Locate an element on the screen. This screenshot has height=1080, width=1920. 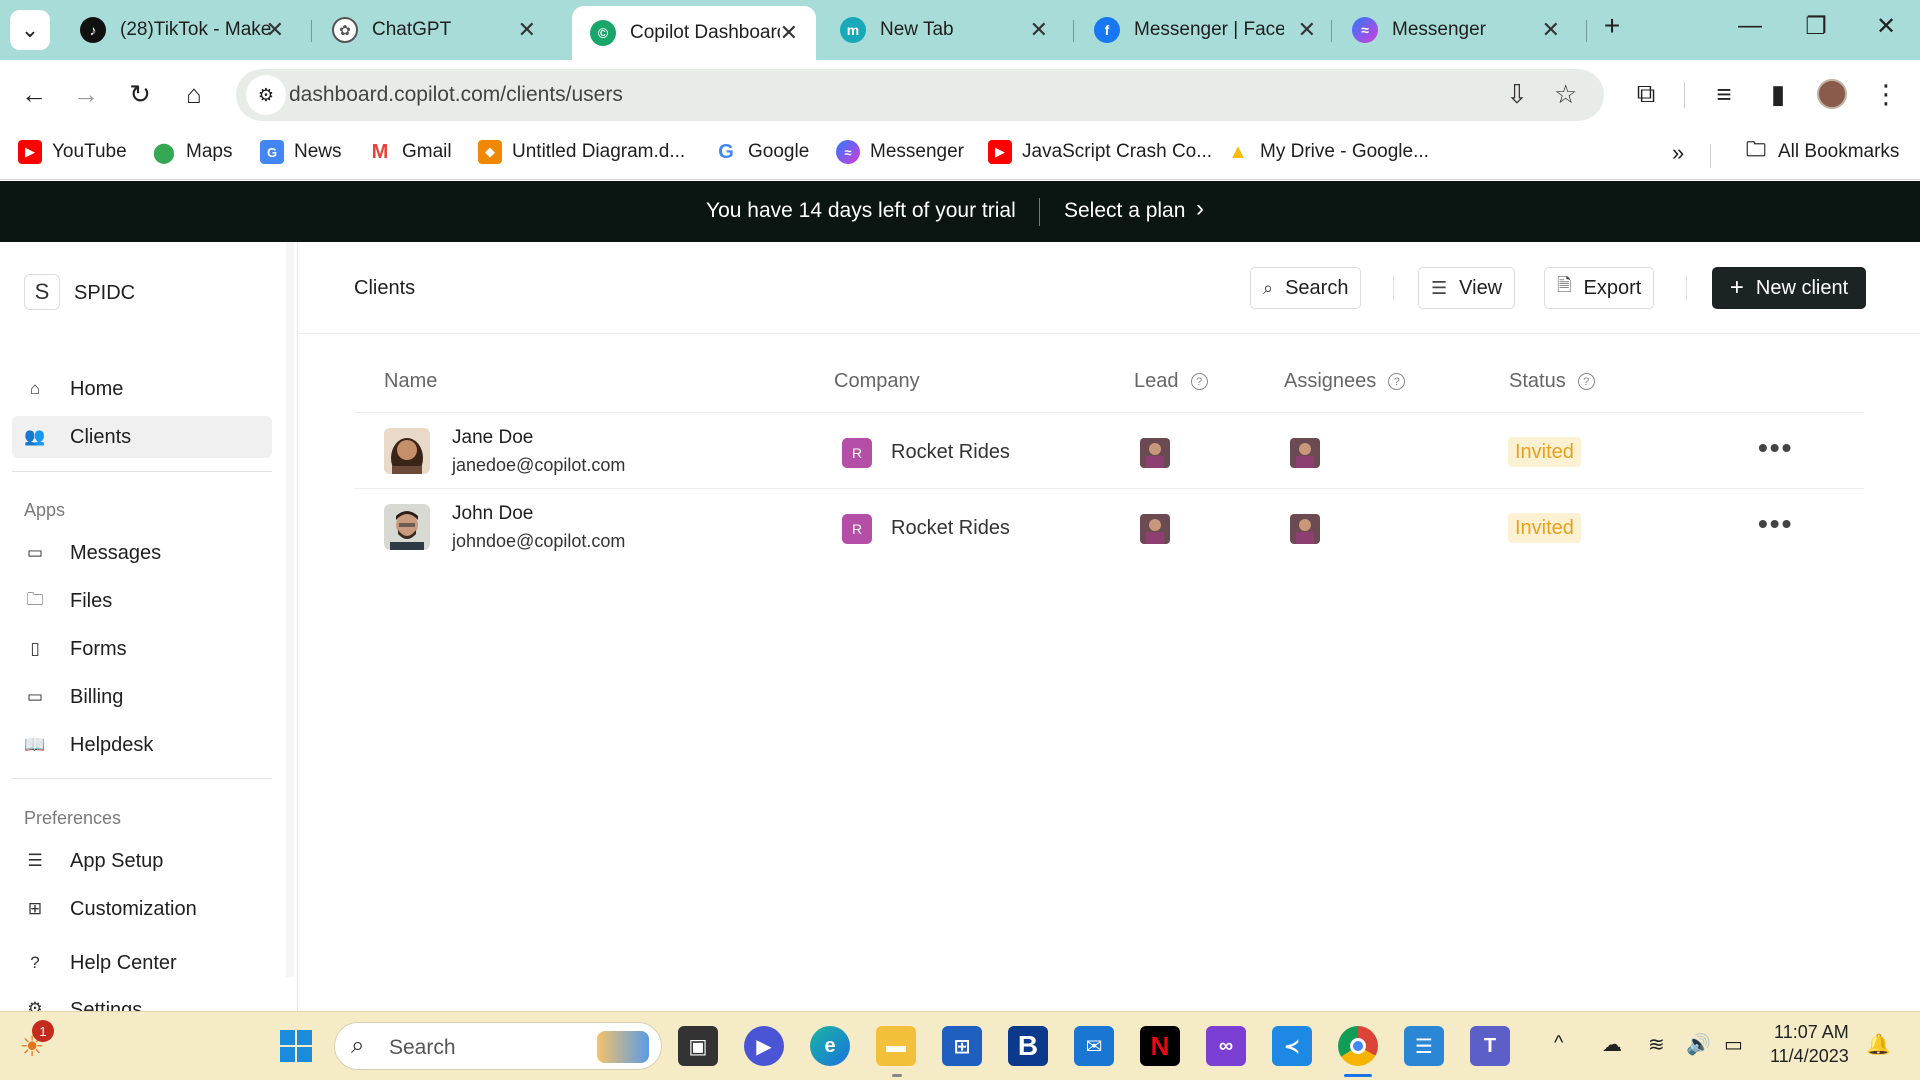
sidebar-item-customization: ⊞ Customization is located at coordinates (142, 909).